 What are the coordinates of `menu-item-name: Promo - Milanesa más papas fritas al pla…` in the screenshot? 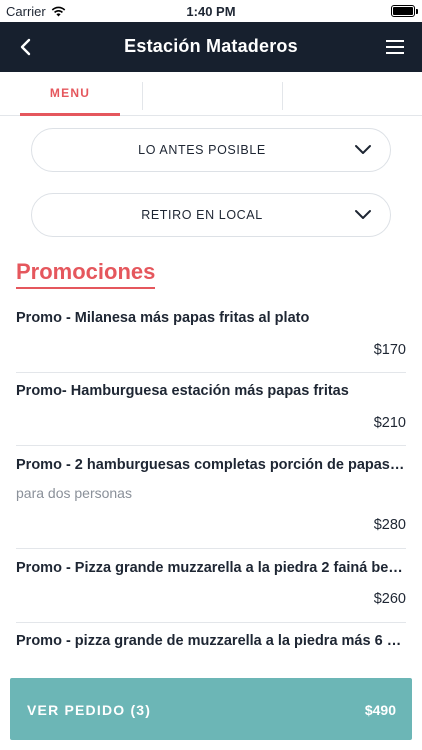 It's located at (163, 318).